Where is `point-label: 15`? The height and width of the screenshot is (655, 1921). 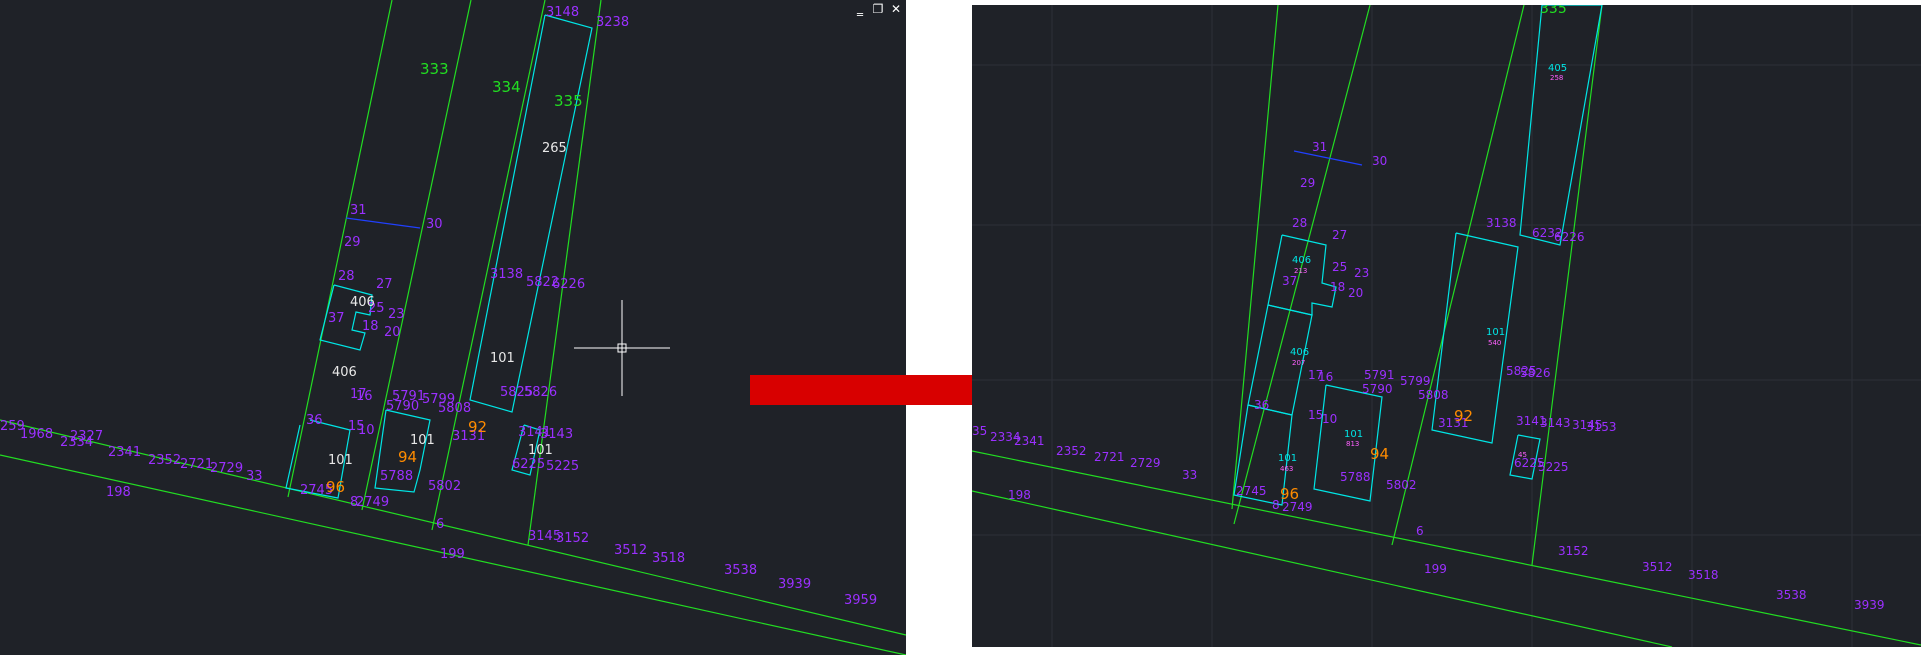
point-label: 15 is located at coordinates (1315, 415).